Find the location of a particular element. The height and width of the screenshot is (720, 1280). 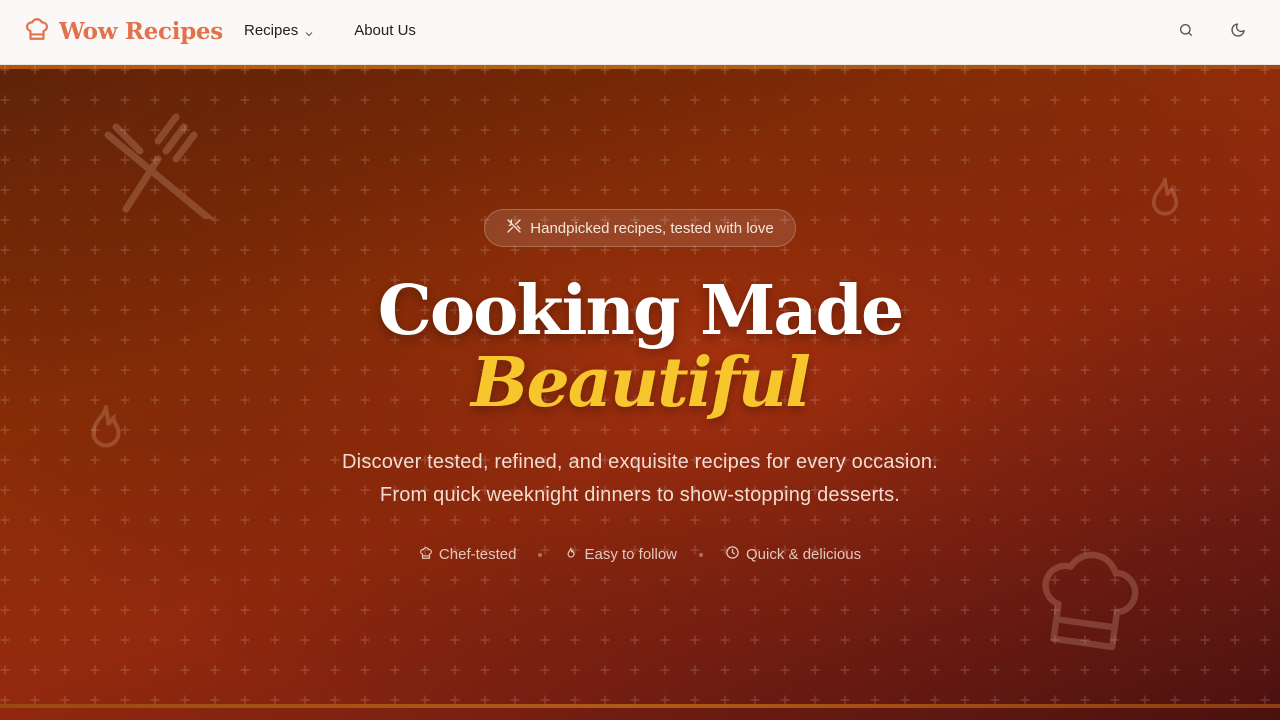

hero-badge: Handpicked recipes, tested with love is located at coordinates (640, 228).